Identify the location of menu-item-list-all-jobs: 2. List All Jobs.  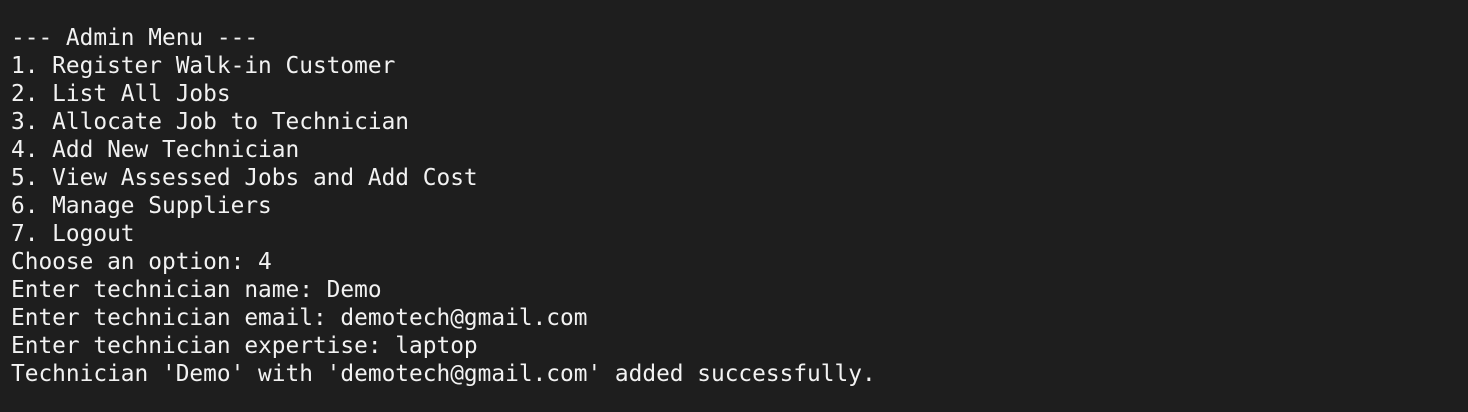
(121, 94).